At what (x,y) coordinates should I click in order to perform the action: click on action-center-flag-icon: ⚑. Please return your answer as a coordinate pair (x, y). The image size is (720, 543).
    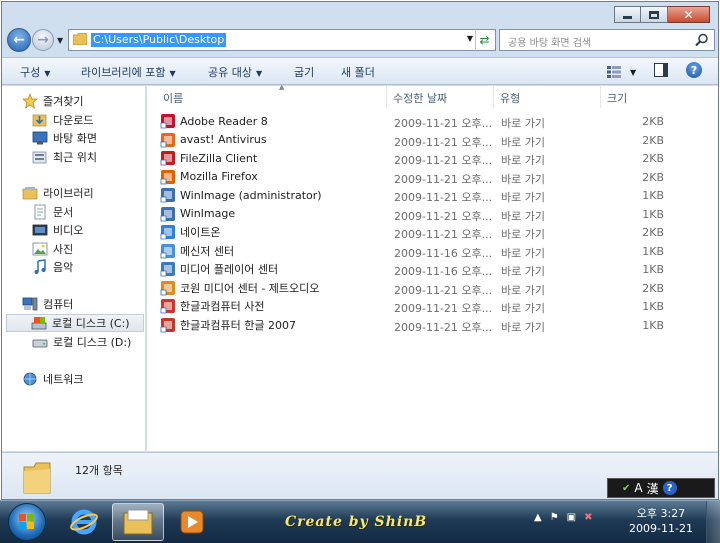
    Looking at the image, I should click on (554, 517).